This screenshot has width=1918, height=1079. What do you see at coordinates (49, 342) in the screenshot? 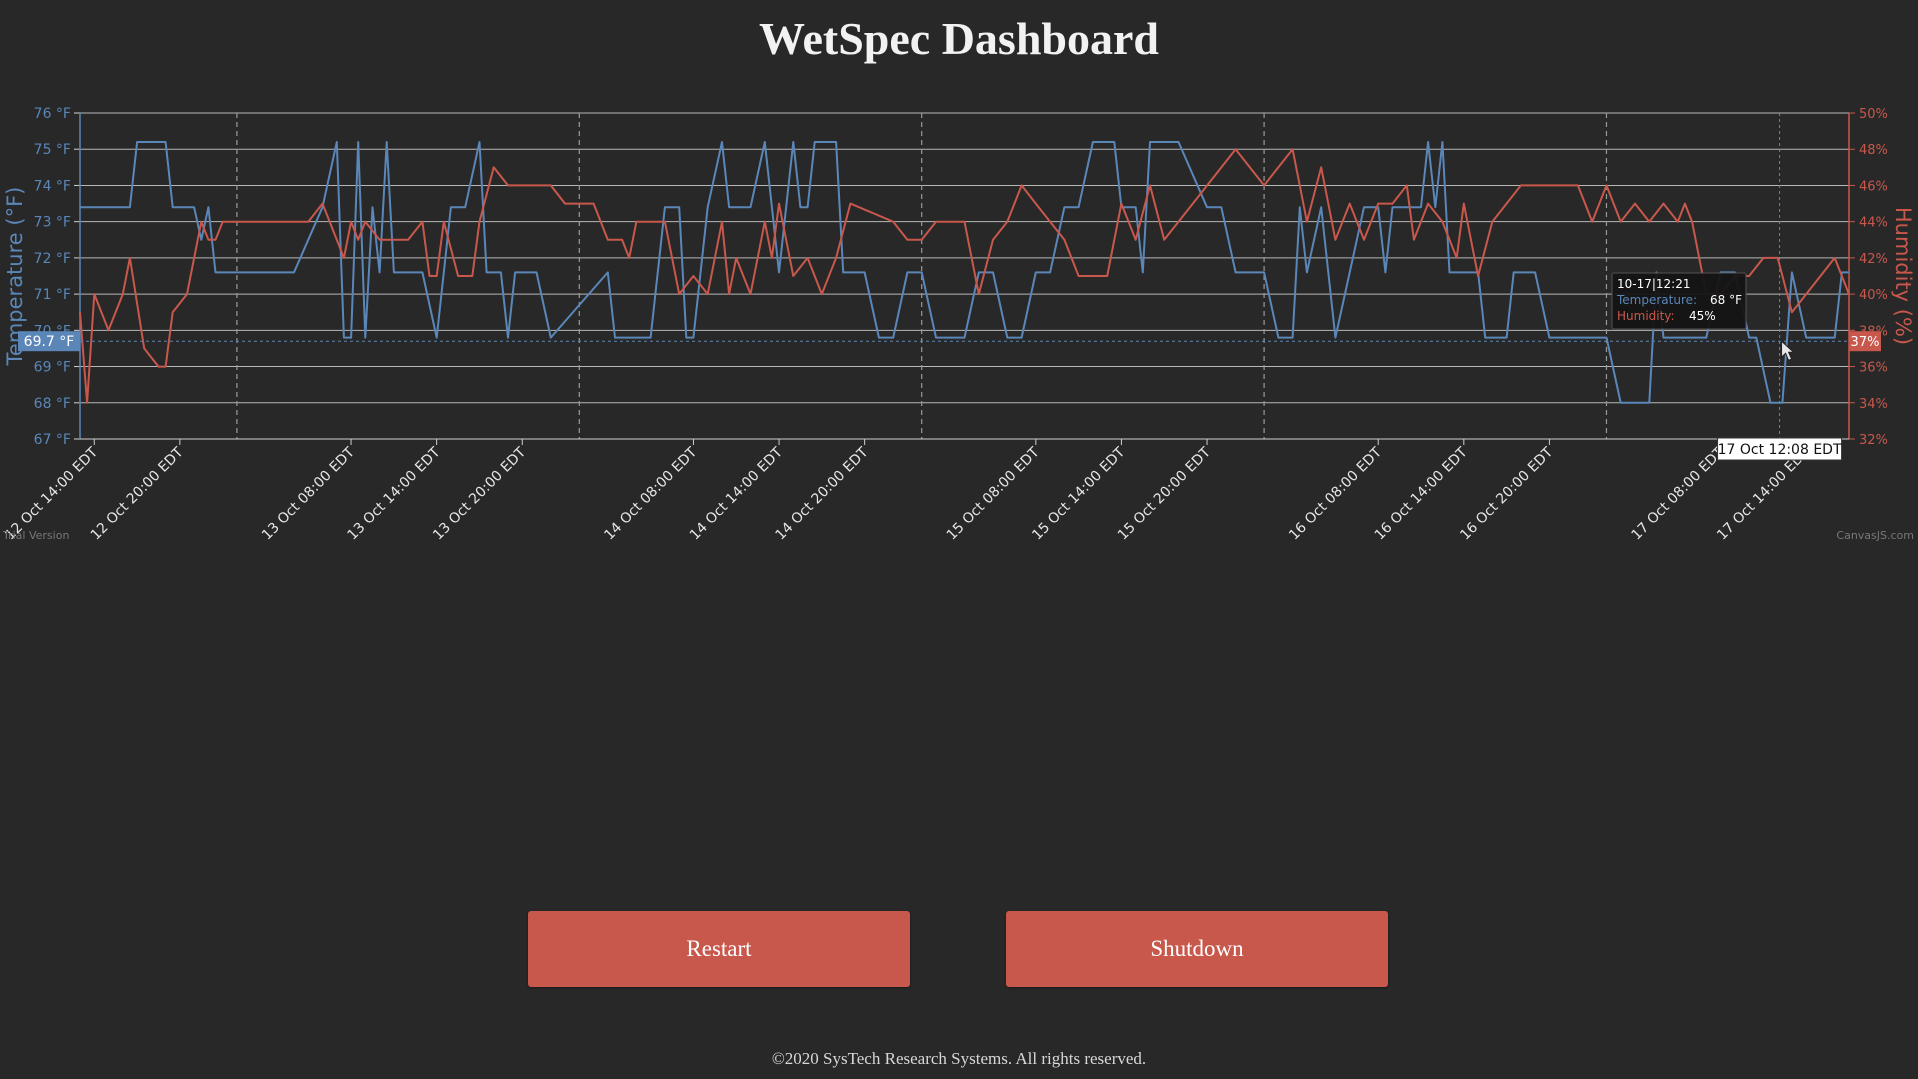
I see `crosshair-y-label: 69.7 °F` at bounding box center [49, 342].